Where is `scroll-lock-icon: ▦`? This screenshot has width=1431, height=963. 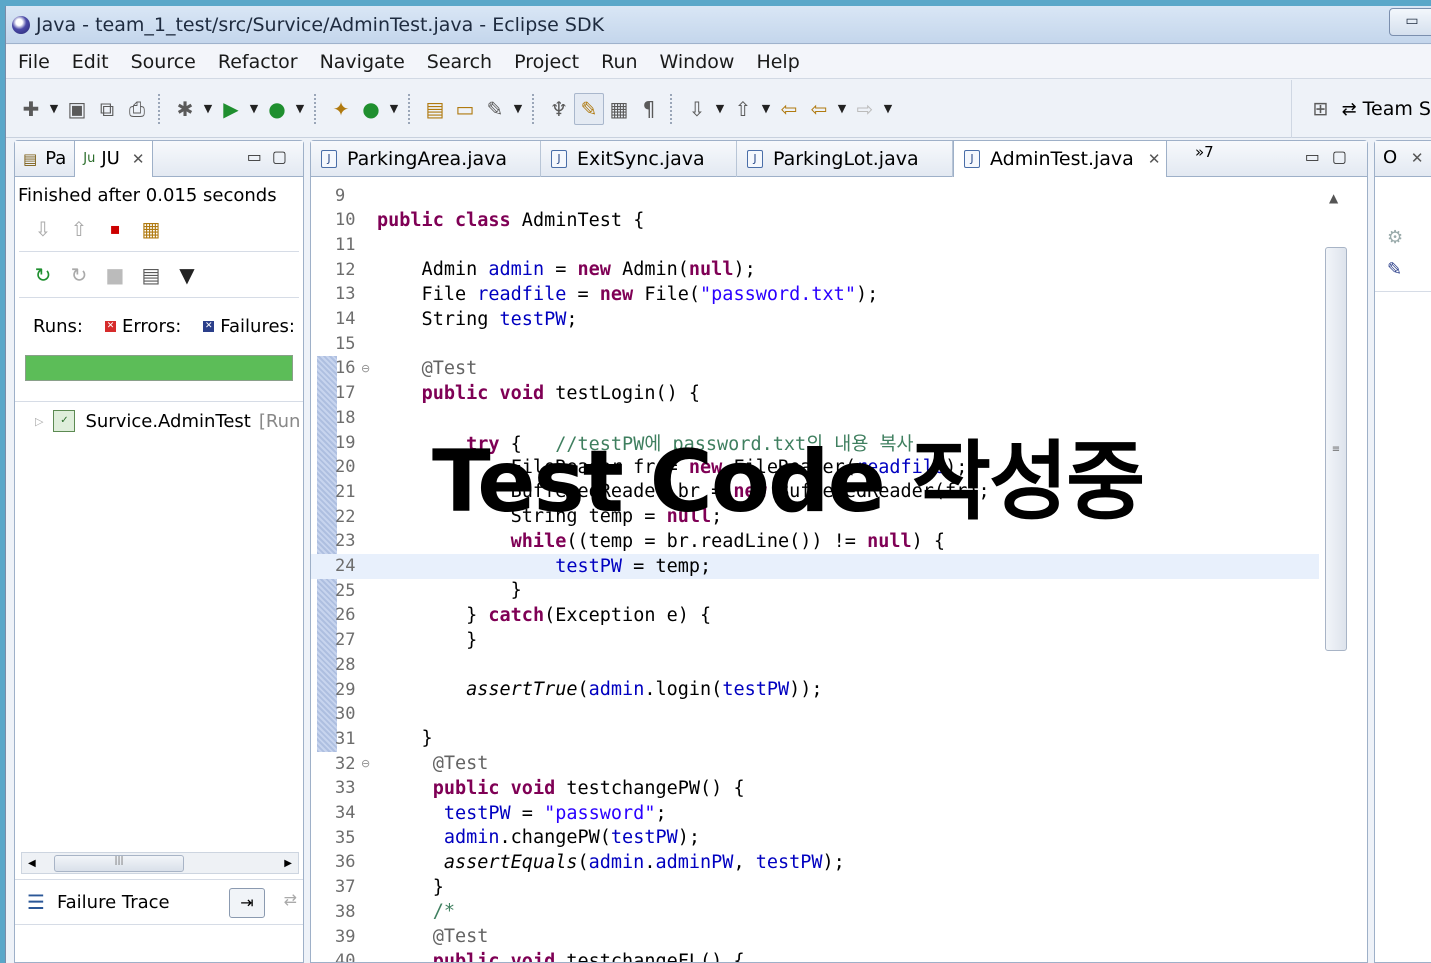 scroll-lock-icon: ▦ is located at coordinates (151, 229).